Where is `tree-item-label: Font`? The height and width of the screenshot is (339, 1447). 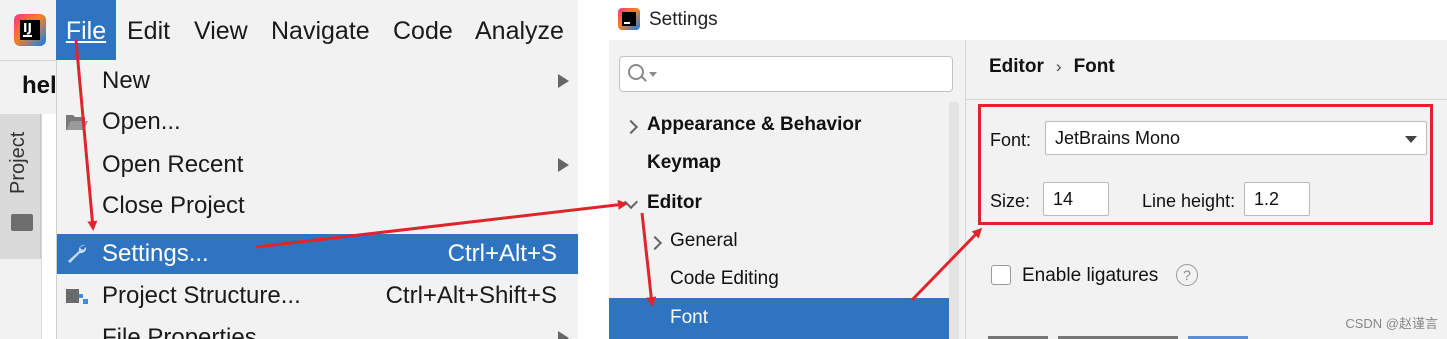 tree-item-label: Font is located at coordinates (689, 317).